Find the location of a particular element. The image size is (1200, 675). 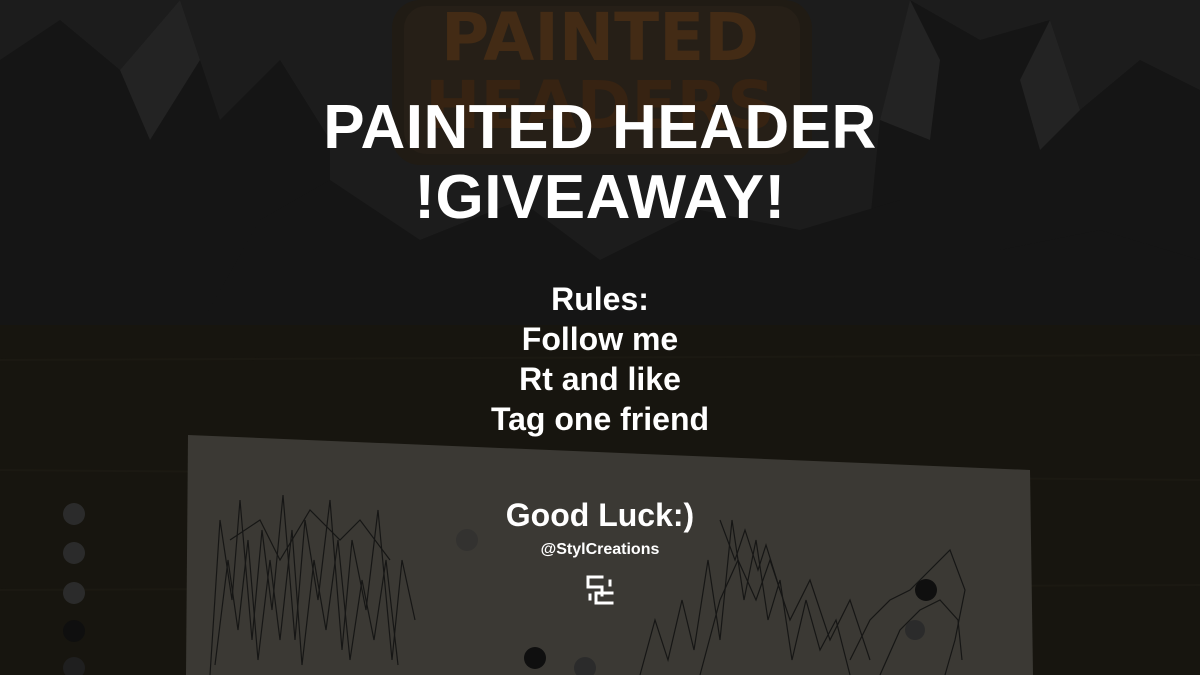

rule-item-follow: Follow me is located at coordinates (600, 339).